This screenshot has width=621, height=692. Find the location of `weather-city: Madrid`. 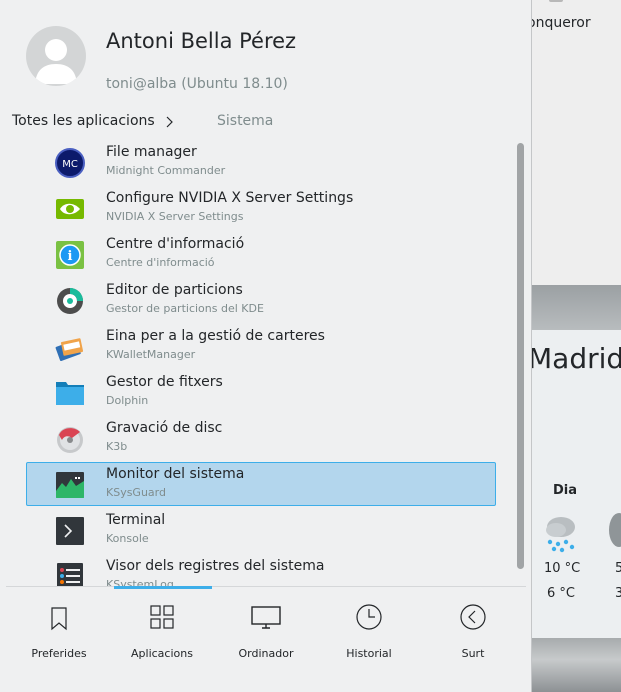

weather-city: Madrid is located at coordinates (574, 358).